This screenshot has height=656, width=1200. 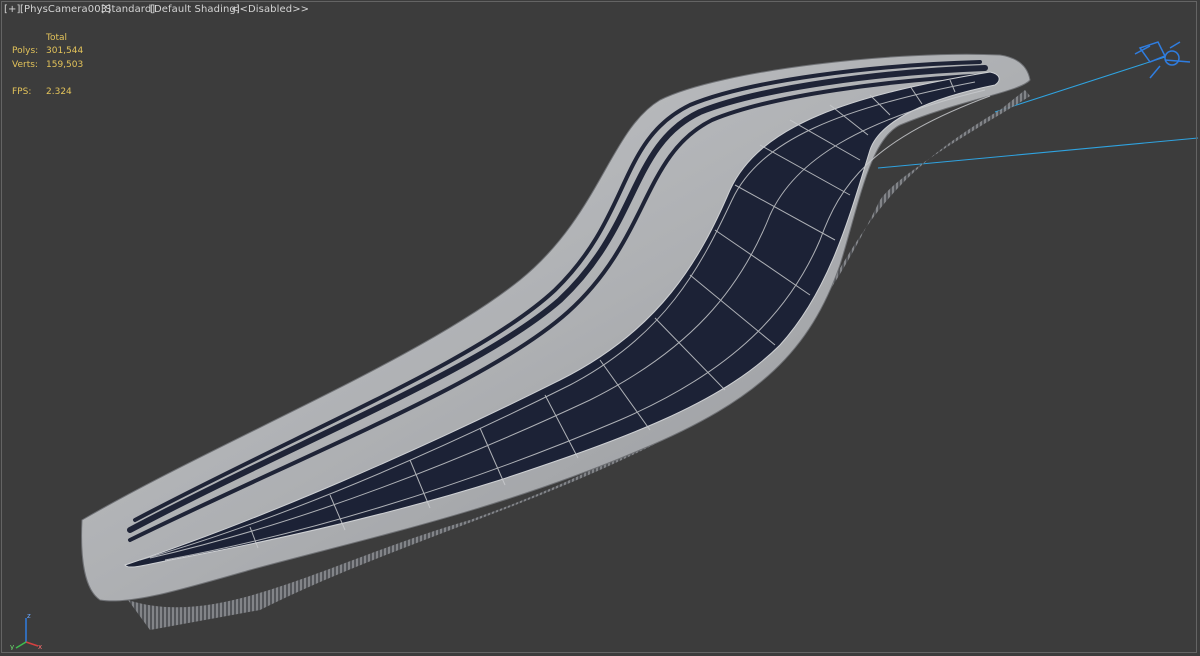 I want to click on stats-header: Total, so click(x=57, y=38).